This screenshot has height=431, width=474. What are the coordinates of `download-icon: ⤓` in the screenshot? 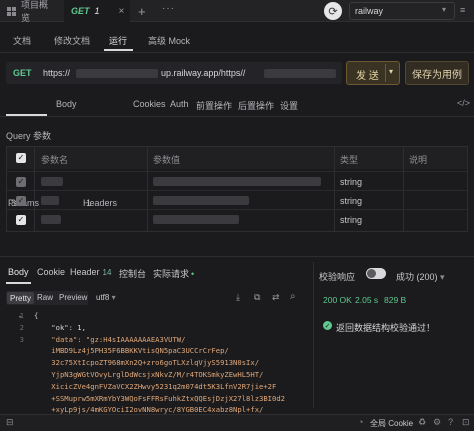 It's located at (238, 297).